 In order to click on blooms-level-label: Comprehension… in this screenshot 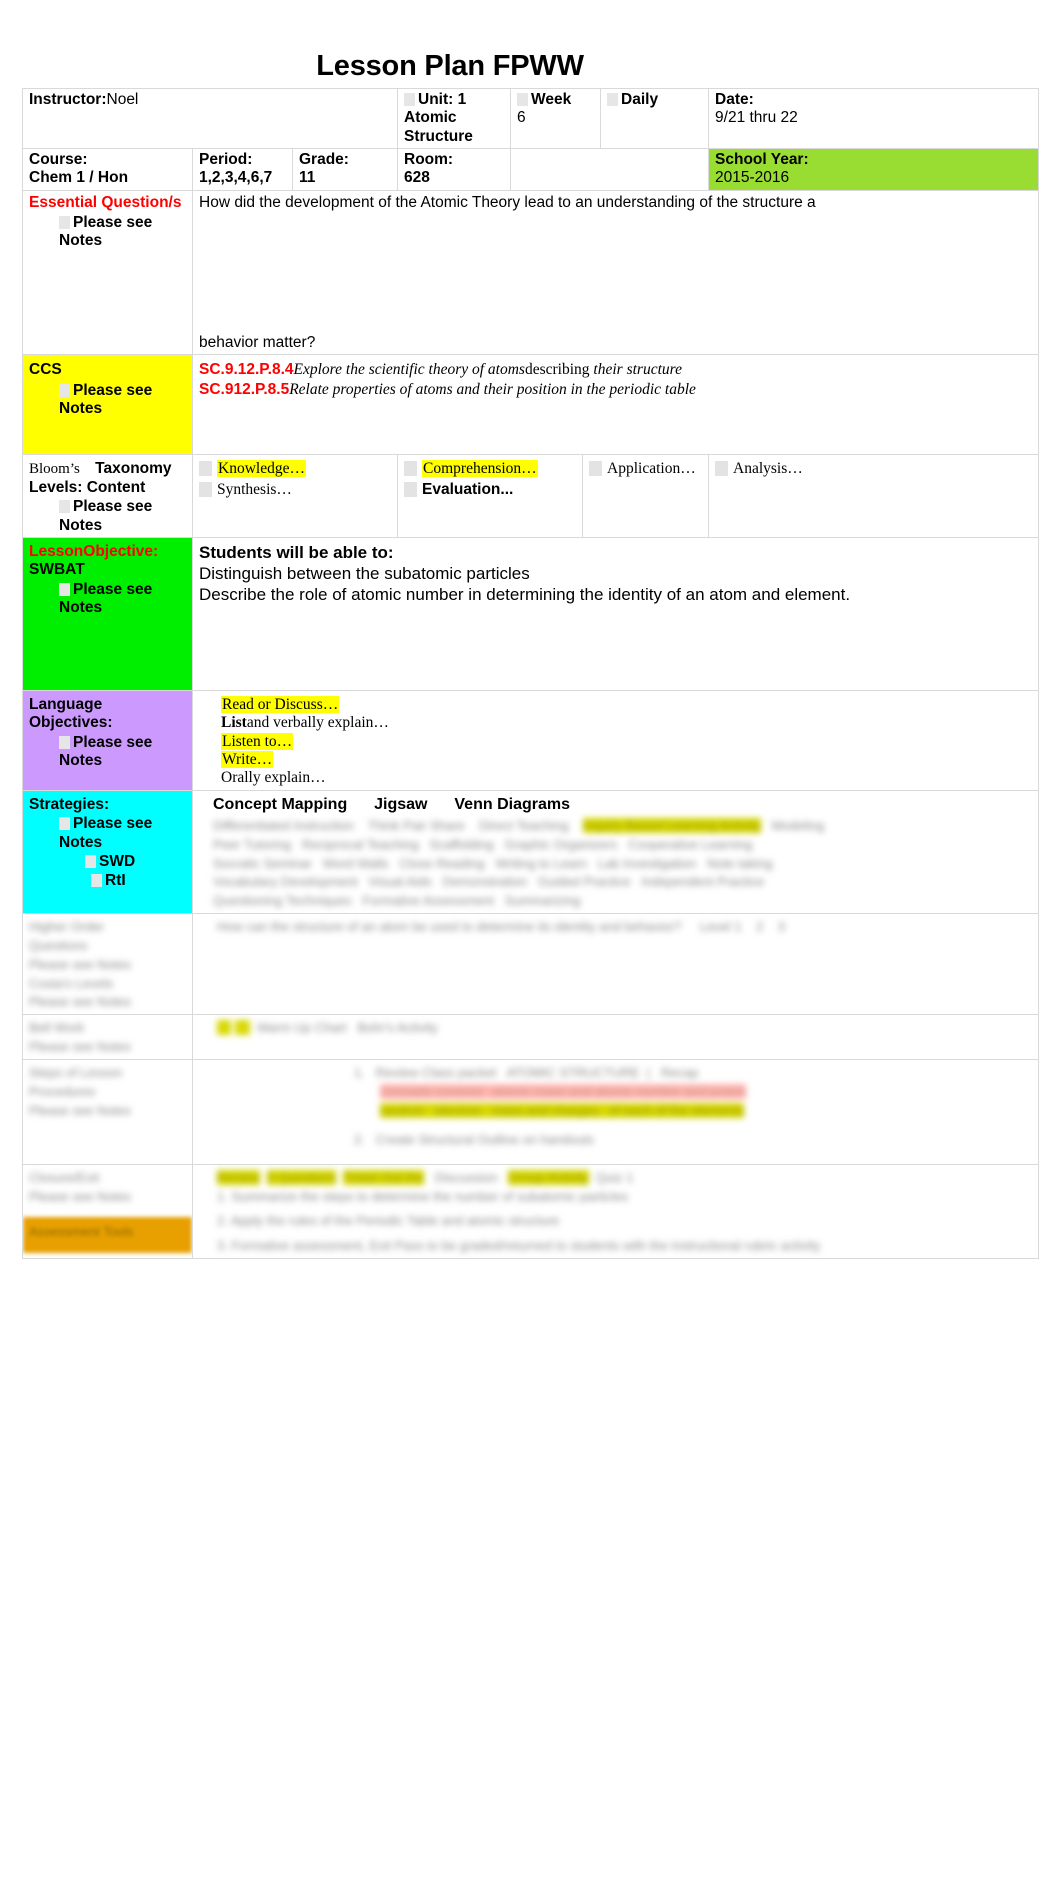, I will do `click(480, 469)`.